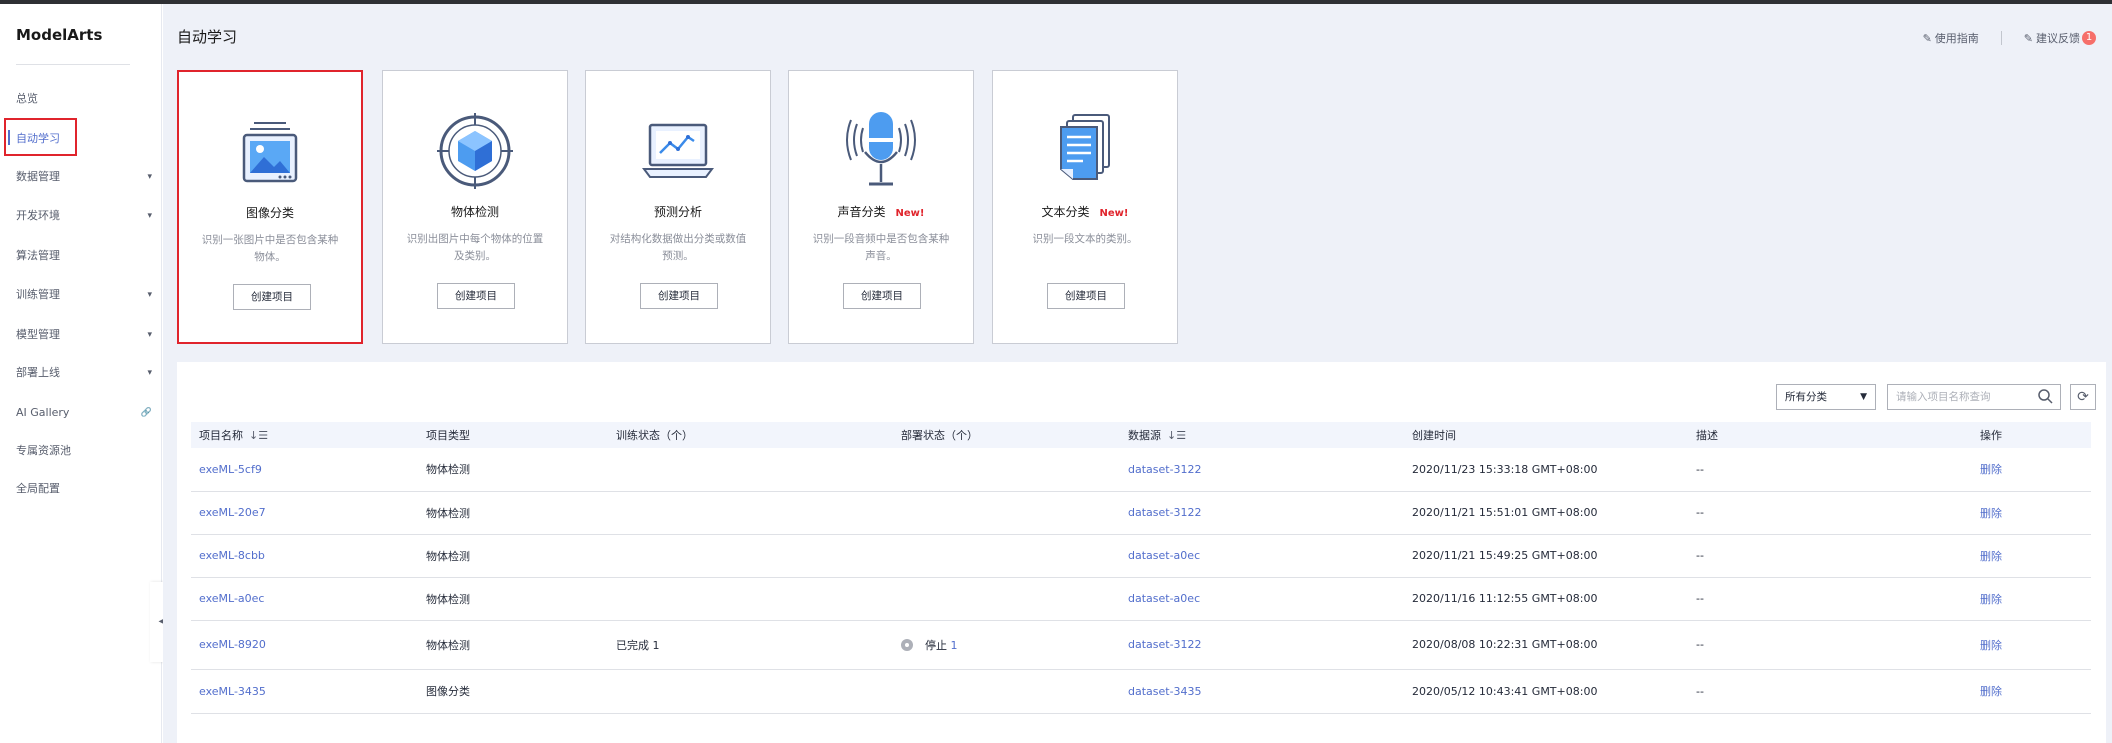  Describe the element at coordinates (1085, 147) in the screenshot. I see `text-classification-icon` at that location.